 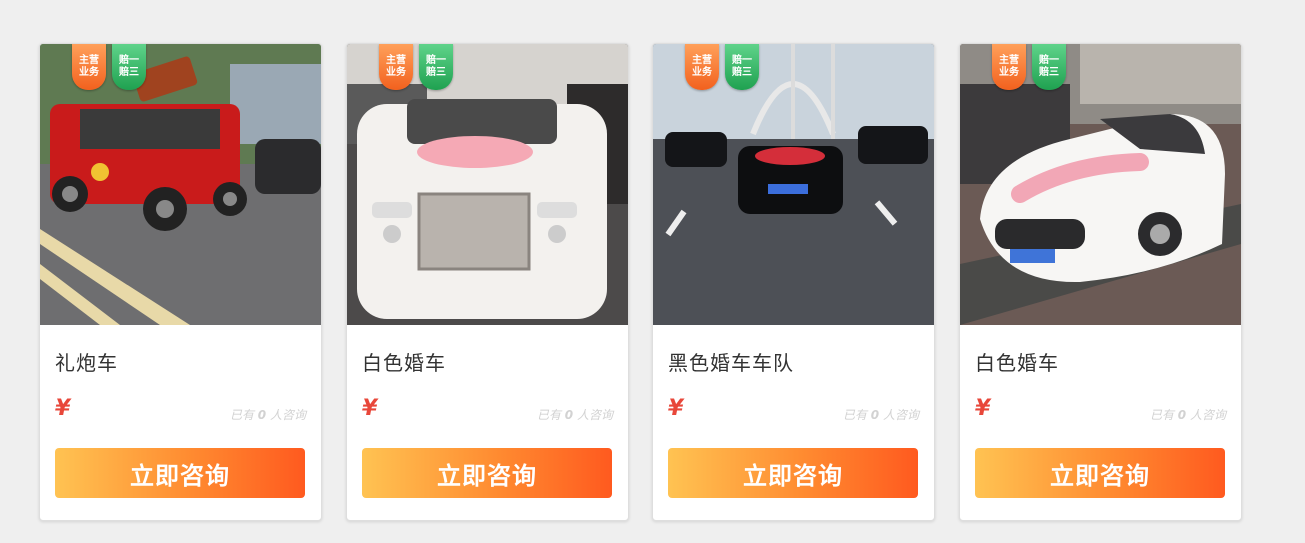 What do you see at coordinates (86, 361) in the screenshot?
I see `product-title: 礼炮车` at bounding box center [86, 361].